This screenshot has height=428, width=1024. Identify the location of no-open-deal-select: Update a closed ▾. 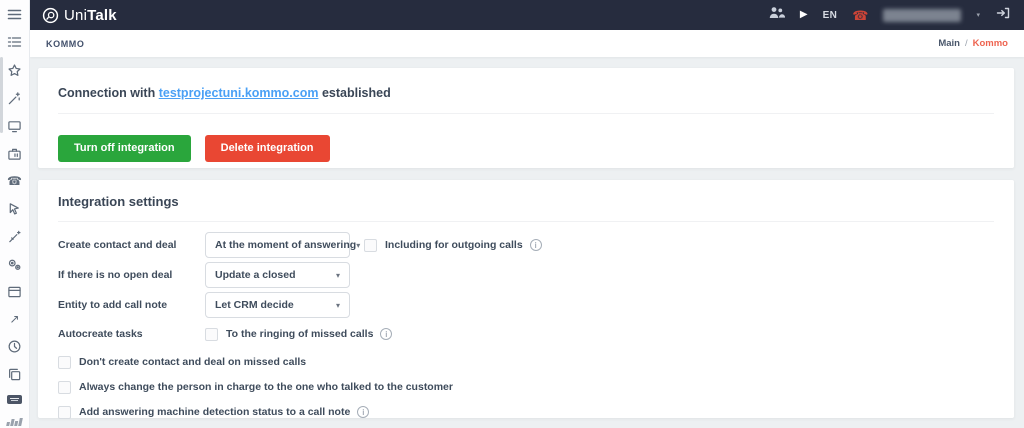
(277, 275).